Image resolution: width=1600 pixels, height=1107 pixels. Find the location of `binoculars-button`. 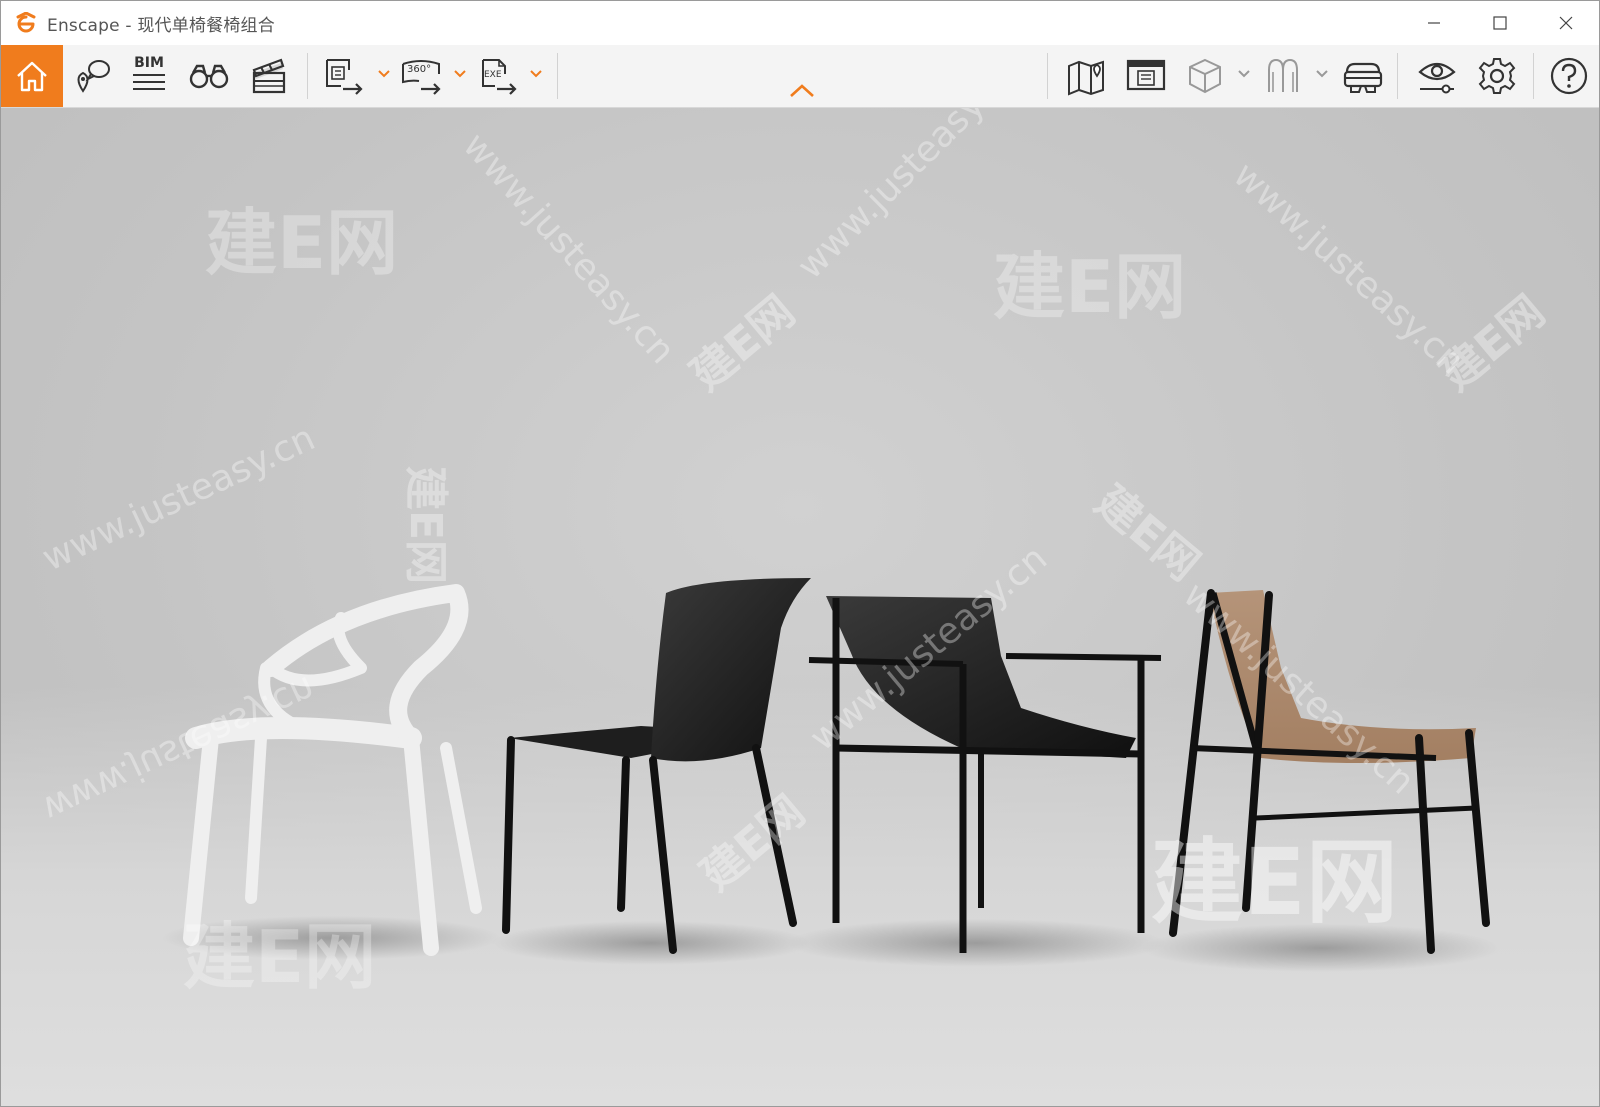

binoculars-button is located at coordinates (209, 76).